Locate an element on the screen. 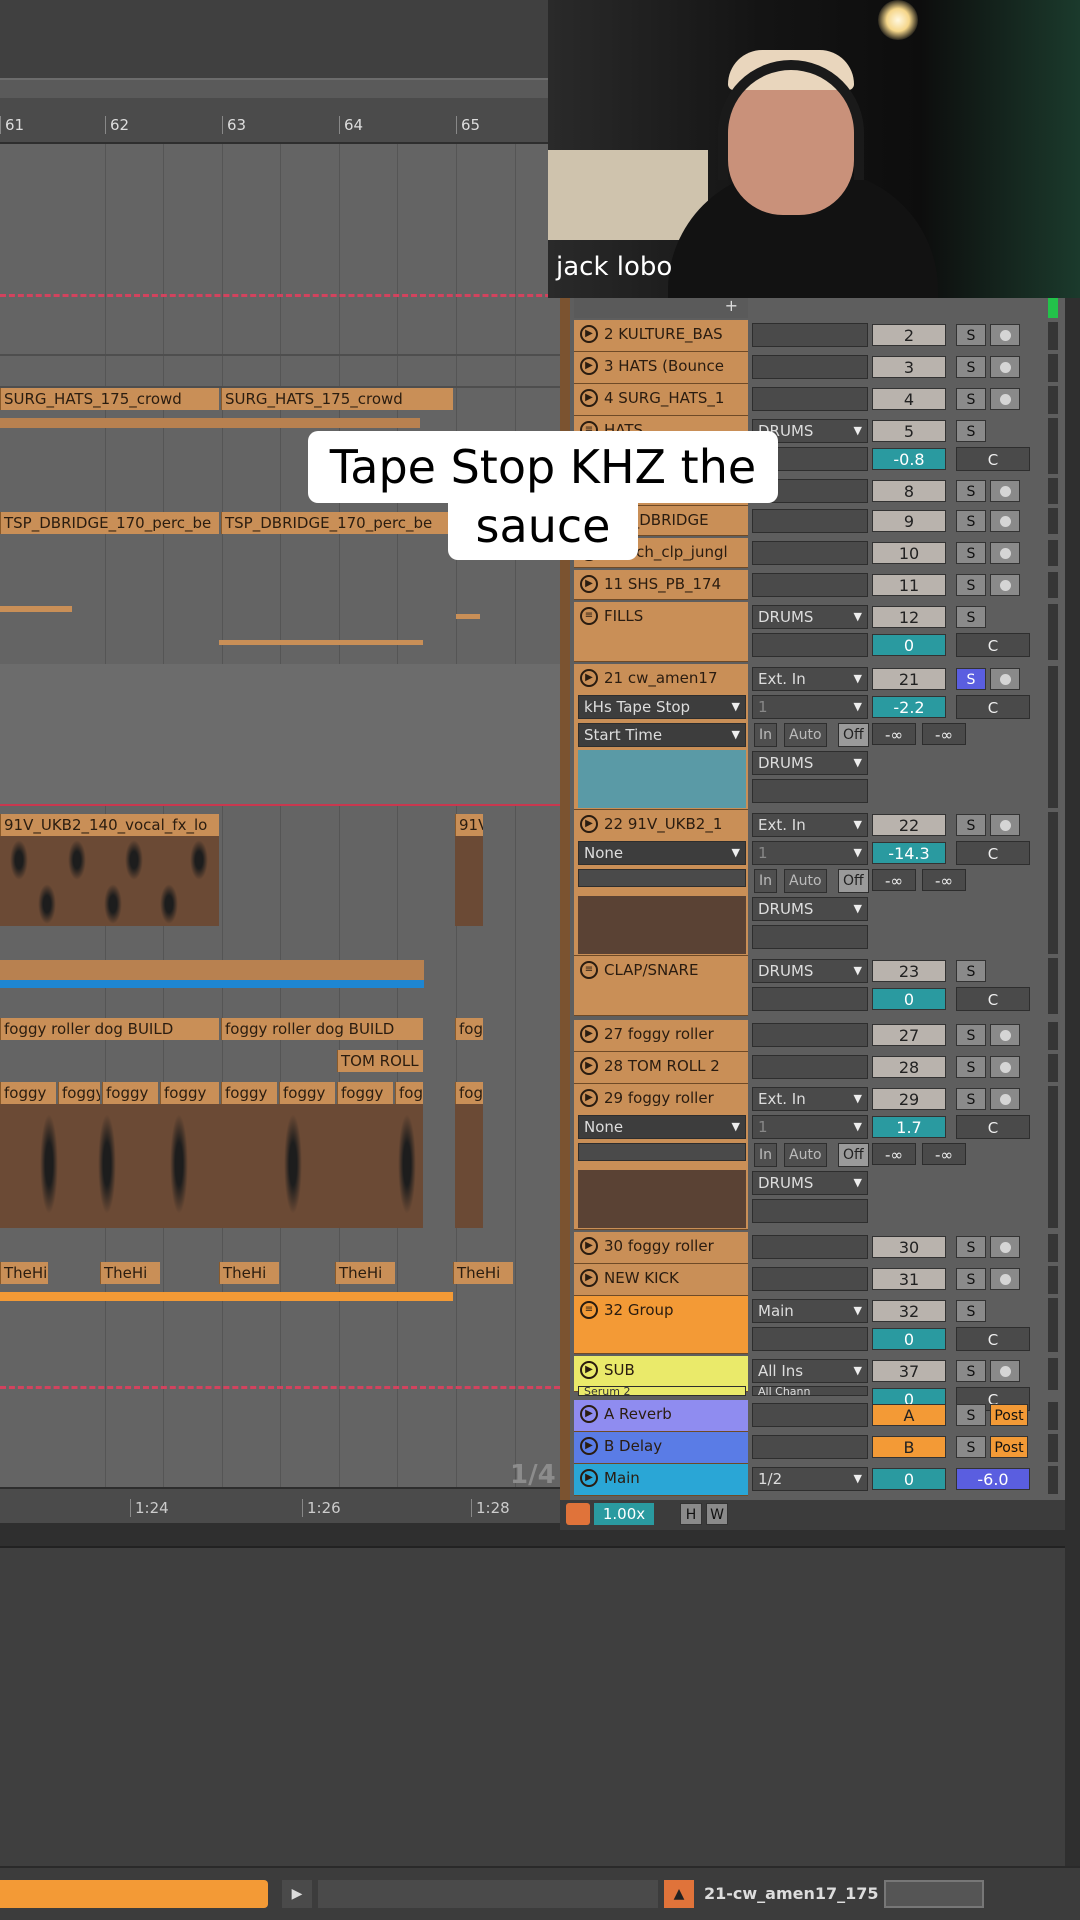  track-volume: -2.2 is located at coordinates (909, 707).